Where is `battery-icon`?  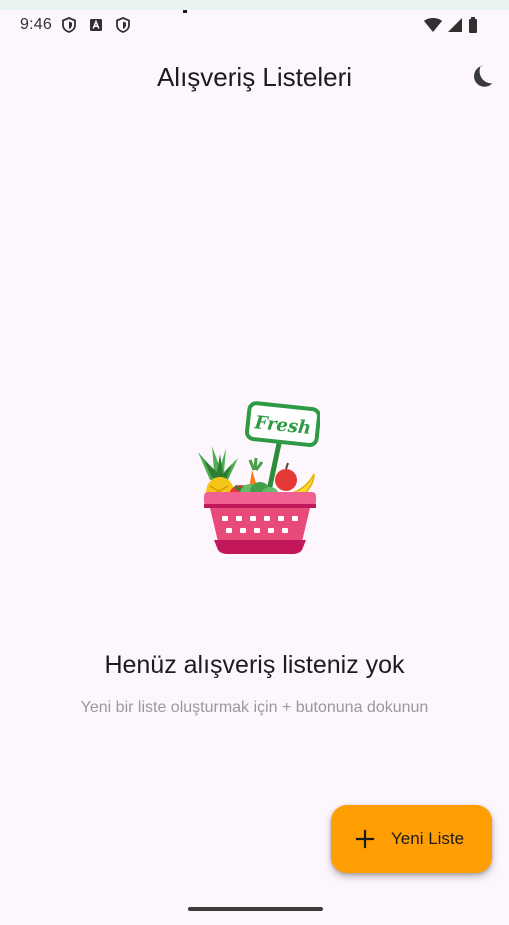
battery-icon is located at coordinates (473, 25).